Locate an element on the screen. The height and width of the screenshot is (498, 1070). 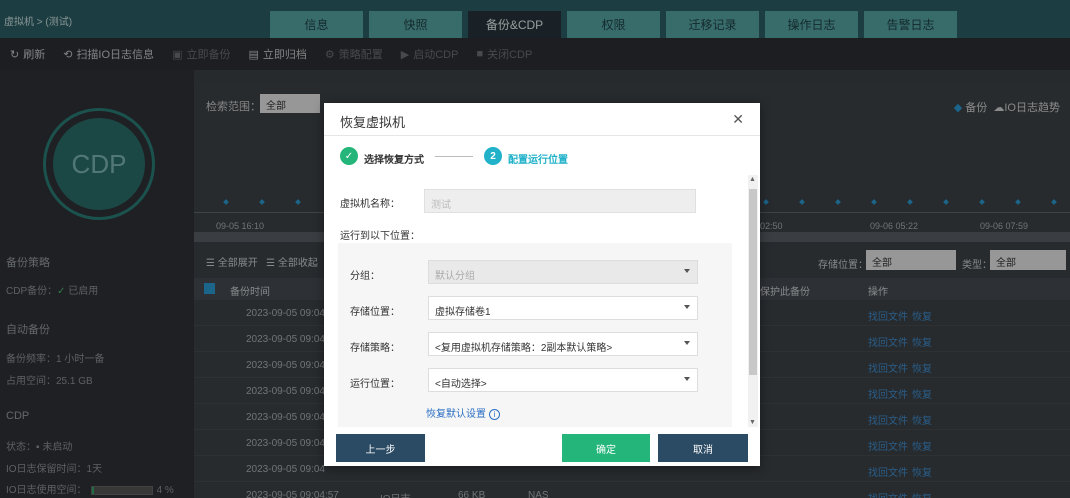
dialog-footer: 上一步 确定 取消 is located at coordinates (542, 446).